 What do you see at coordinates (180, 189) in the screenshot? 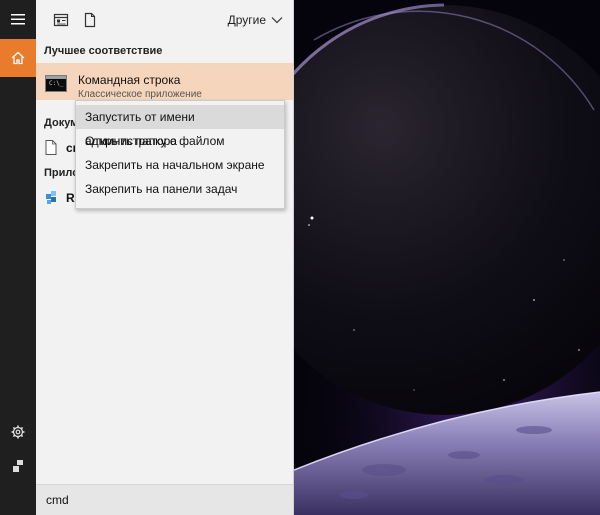
I see `menu-item-pin-to-taskbar: Закрепить на панели задач` at bounding box center [180, 189].